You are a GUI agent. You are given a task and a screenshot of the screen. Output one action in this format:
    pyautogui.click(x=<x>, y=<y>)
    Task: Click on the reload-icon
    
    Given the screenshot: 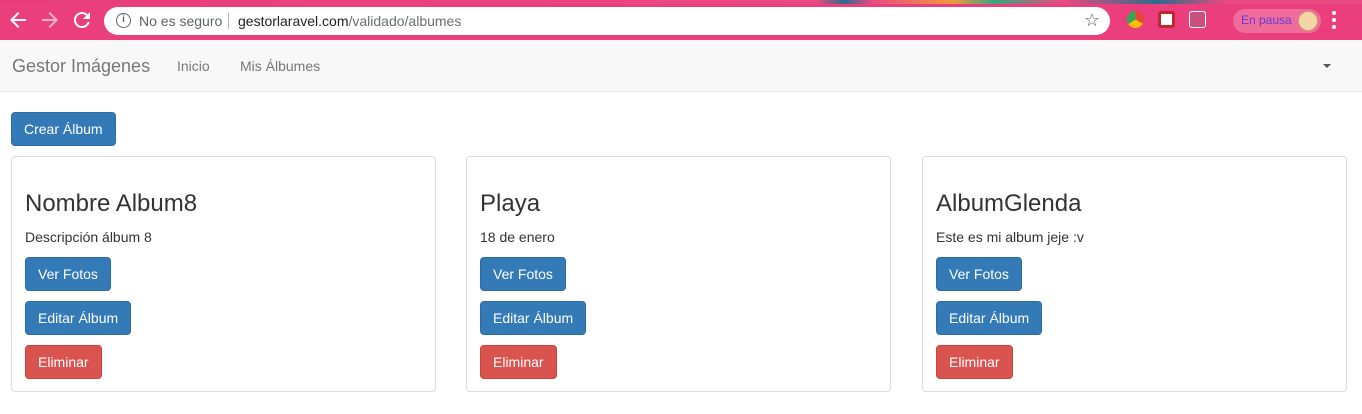 What is the action you would take?
    pyautogui.click(x=81, y=20)
    